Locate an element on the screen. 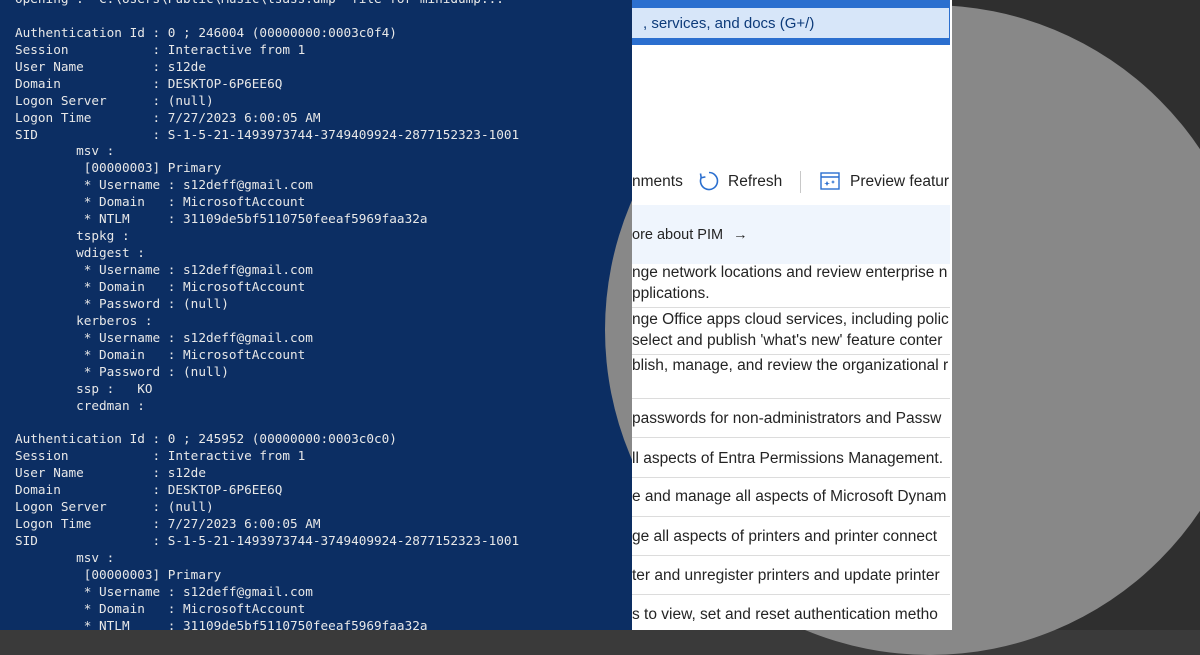  banner-text: ore about PIM is located at coordinates (678, 235).